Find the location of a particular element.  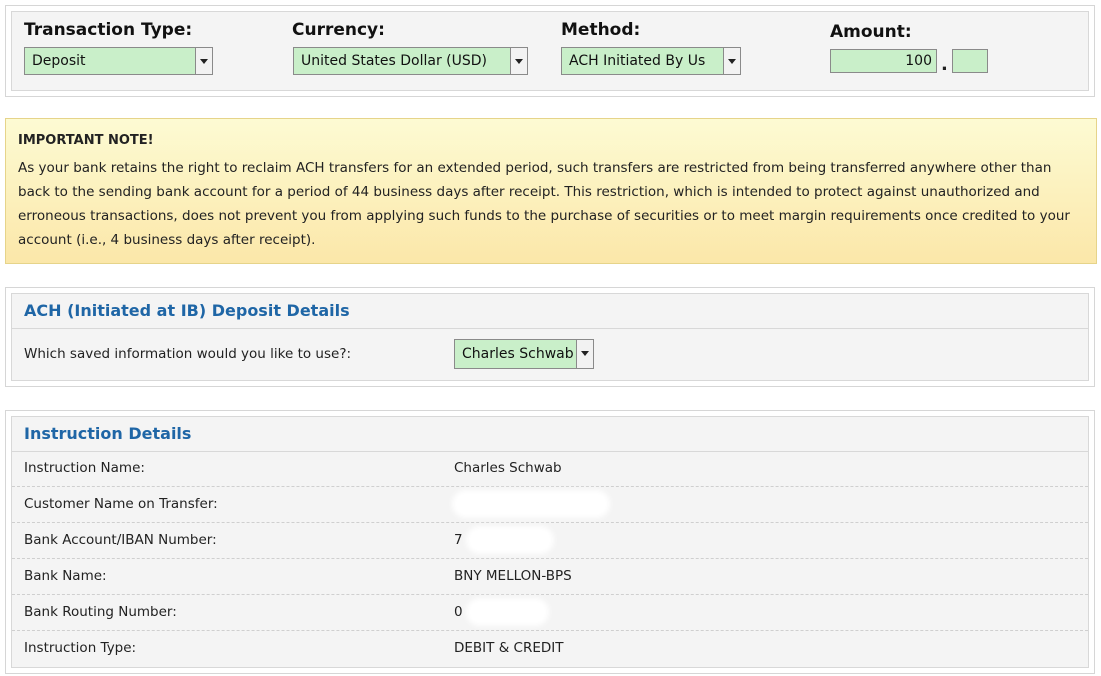

table-row: Instruction Type: DEBIT & CREDIT is located at coordinates (550, 647).